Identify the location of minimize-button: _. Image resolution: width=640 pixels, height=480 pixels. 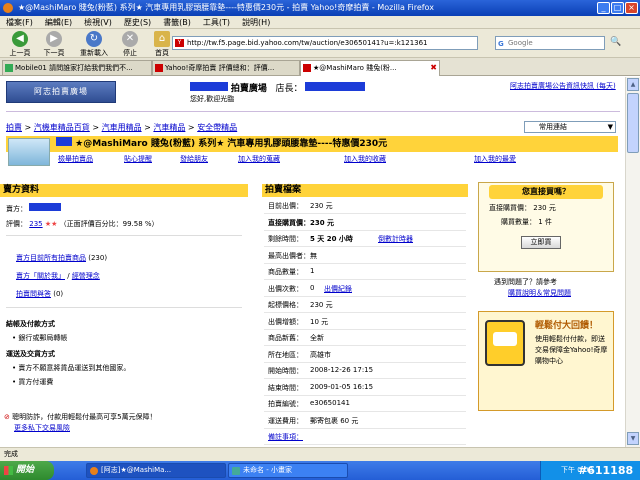
(603, 8).